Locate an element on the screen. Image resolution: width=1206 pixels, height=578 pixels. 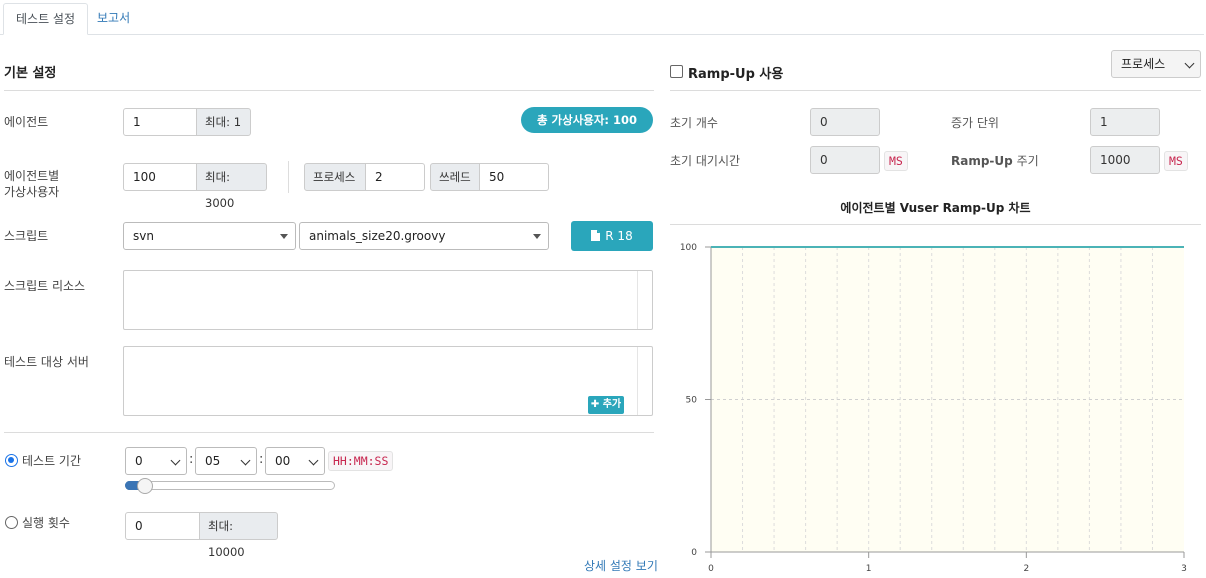
script-file-value: animals_size20.groovy is located at coordinates (377, 236).